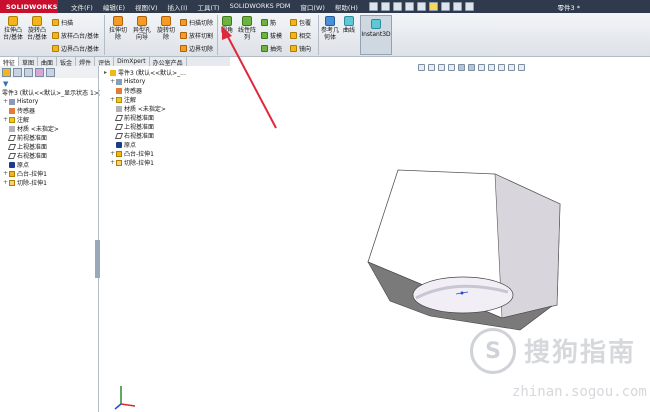 Image resolution: width=650 pixels, height=412 pixels. What do you see at coordinates (82, 7) in the screenshot?
I see `menu-file: 文件(F)` at bounding box center [82, 7].